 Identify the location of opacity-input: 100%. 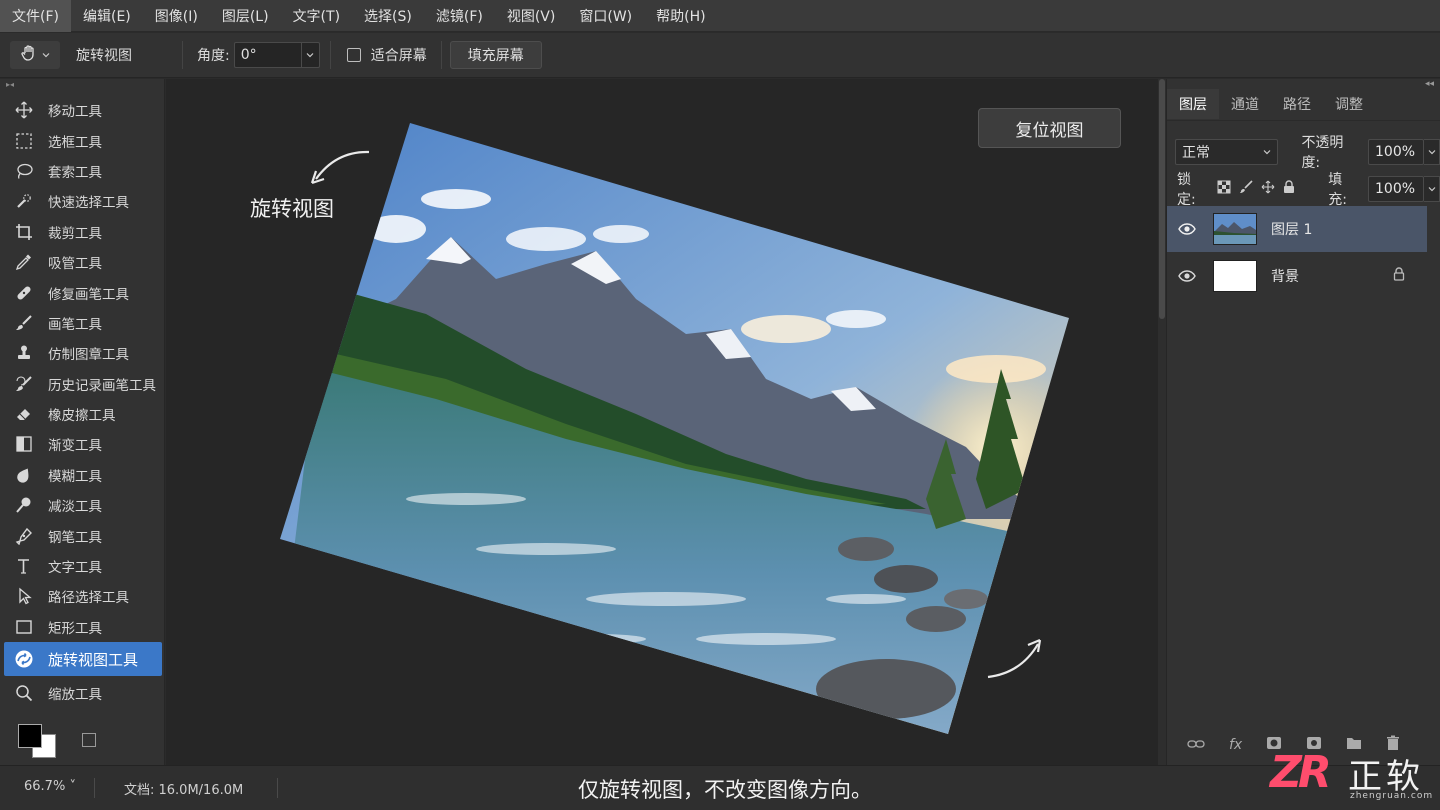
(1396, 152).